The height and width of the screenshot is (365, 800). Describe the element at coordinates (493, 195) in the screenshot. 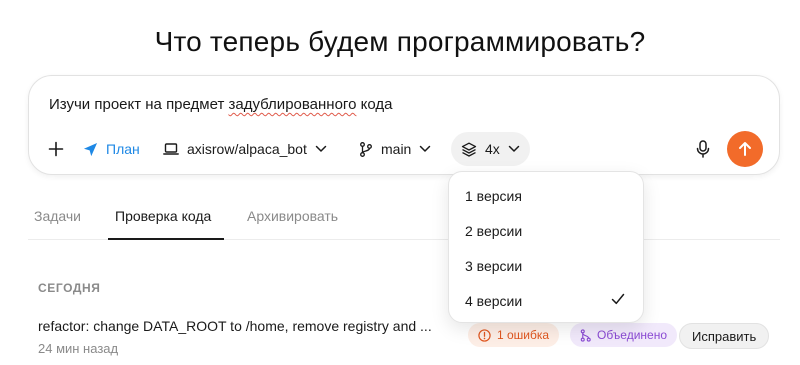

I see `version-option-label: 1 версия` at that location.